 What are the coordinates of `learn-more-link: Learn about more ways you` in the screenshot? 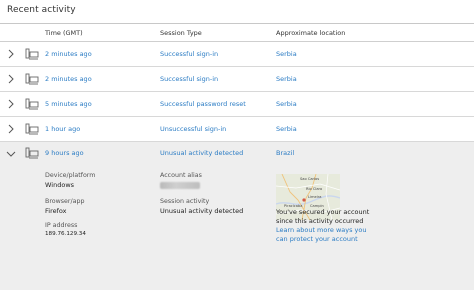 It's located at (321, 230).